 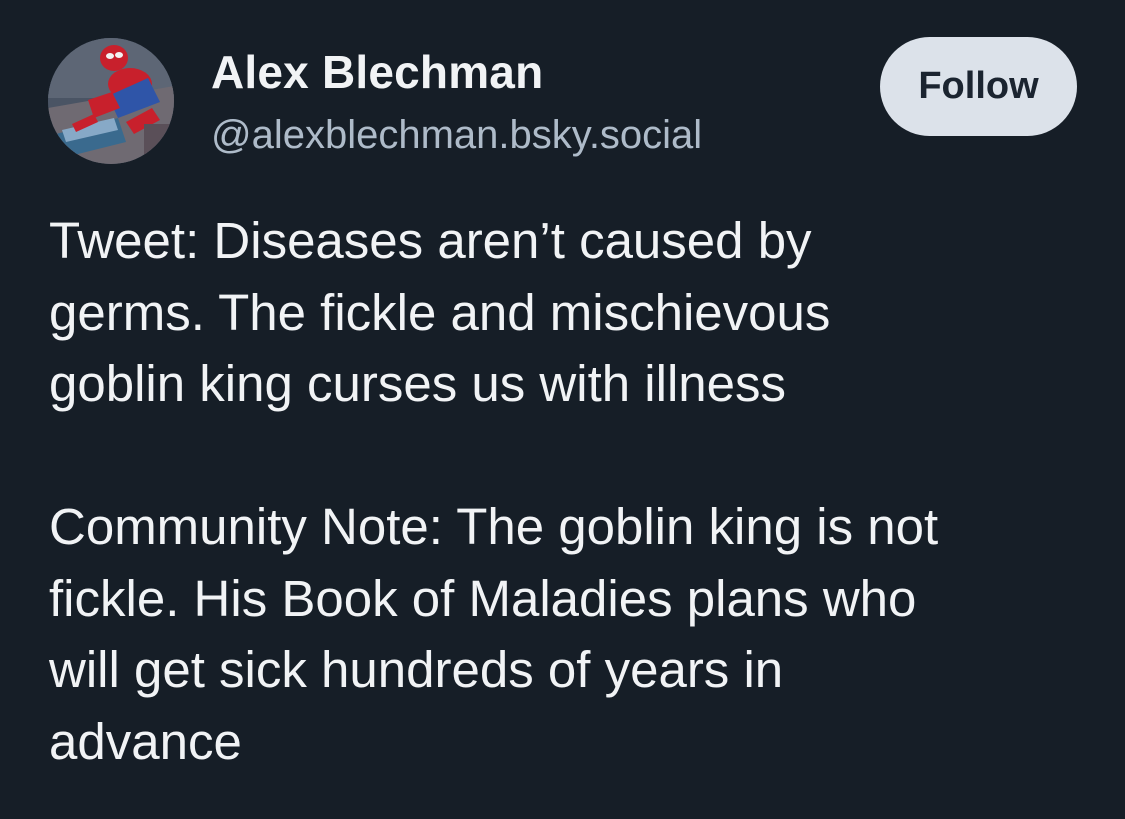 I want to click on avatar, so click(x=111, y=101).